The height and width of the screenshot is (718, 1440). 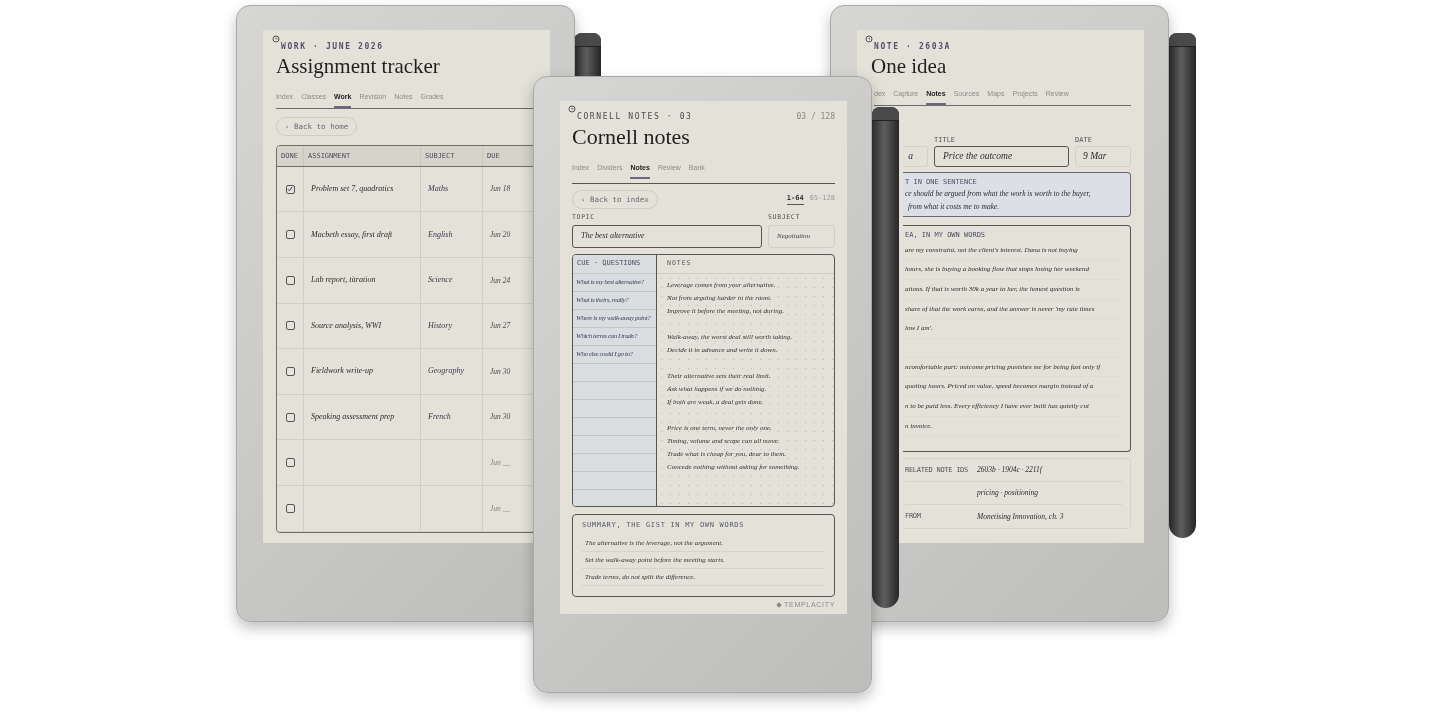 What do you see at coordinates (631, 137) in the screenshot?
I see `page-title: Cornell notes` at bounding box center [631, 137].